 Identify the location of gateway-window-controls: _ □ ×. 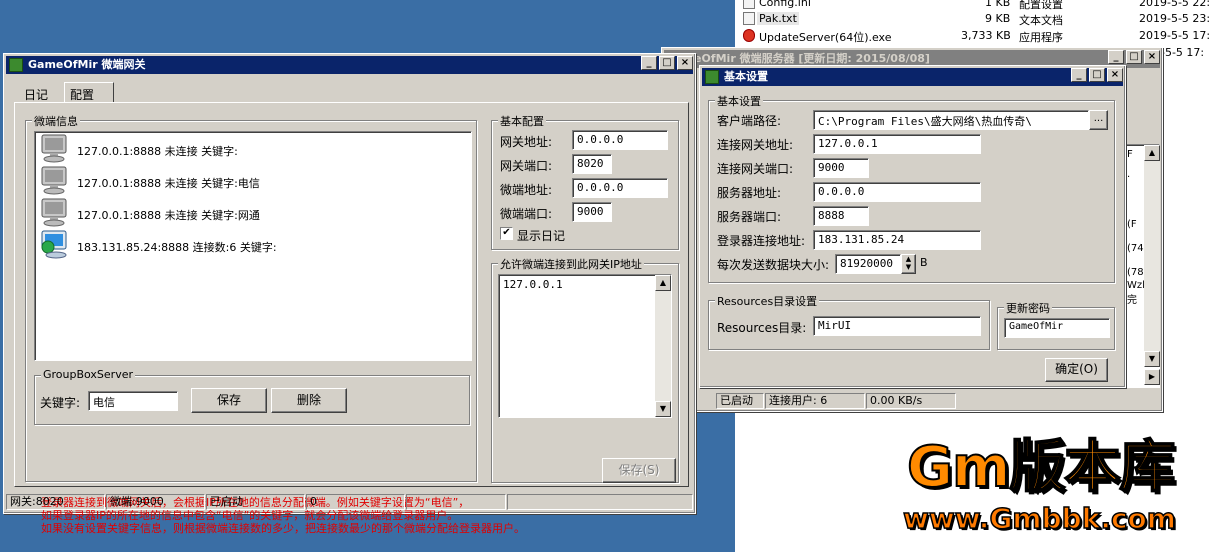
(667, 63).